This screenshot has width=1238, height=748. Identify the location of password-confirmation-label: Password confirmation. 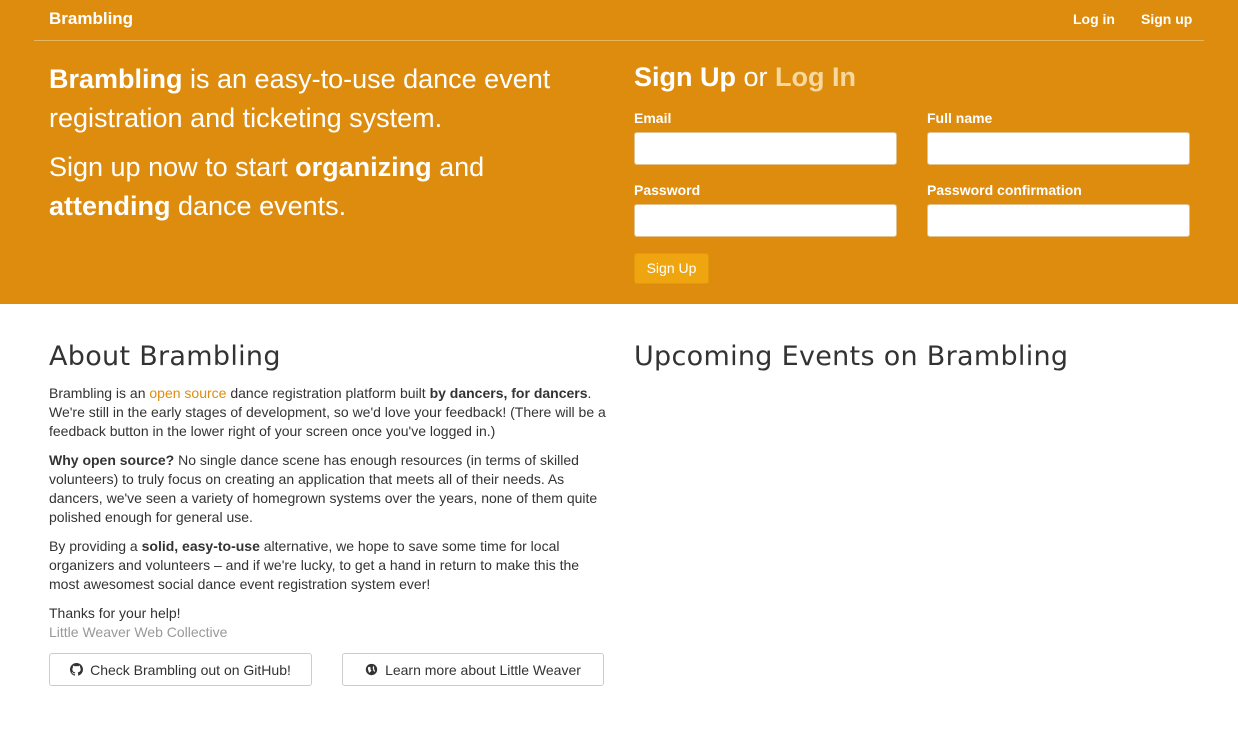
(1004, 190).